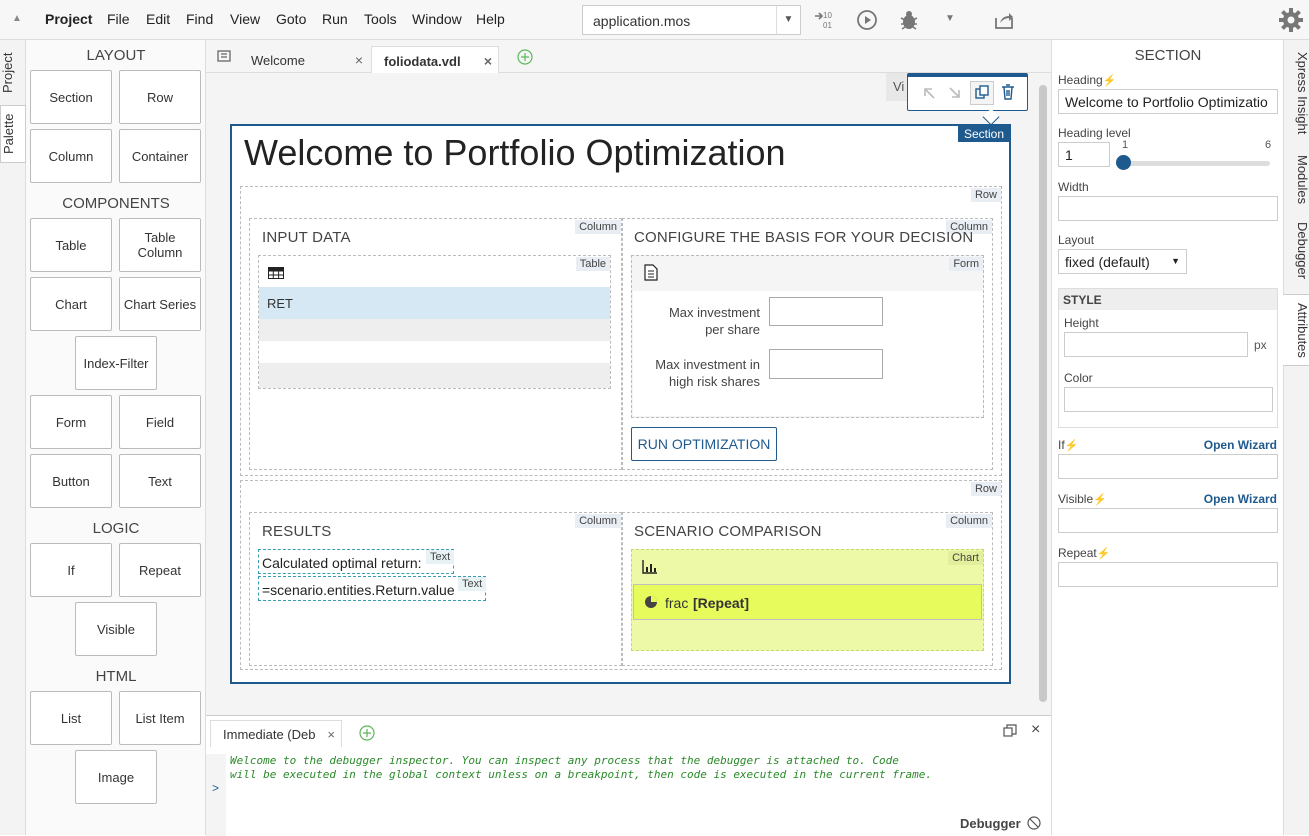 This screenshot has height=836, width=1309. Describe the element at coordinates (160, 304) in the screenshot. I see `palette-item-chart-series: Chart Series` at that location.